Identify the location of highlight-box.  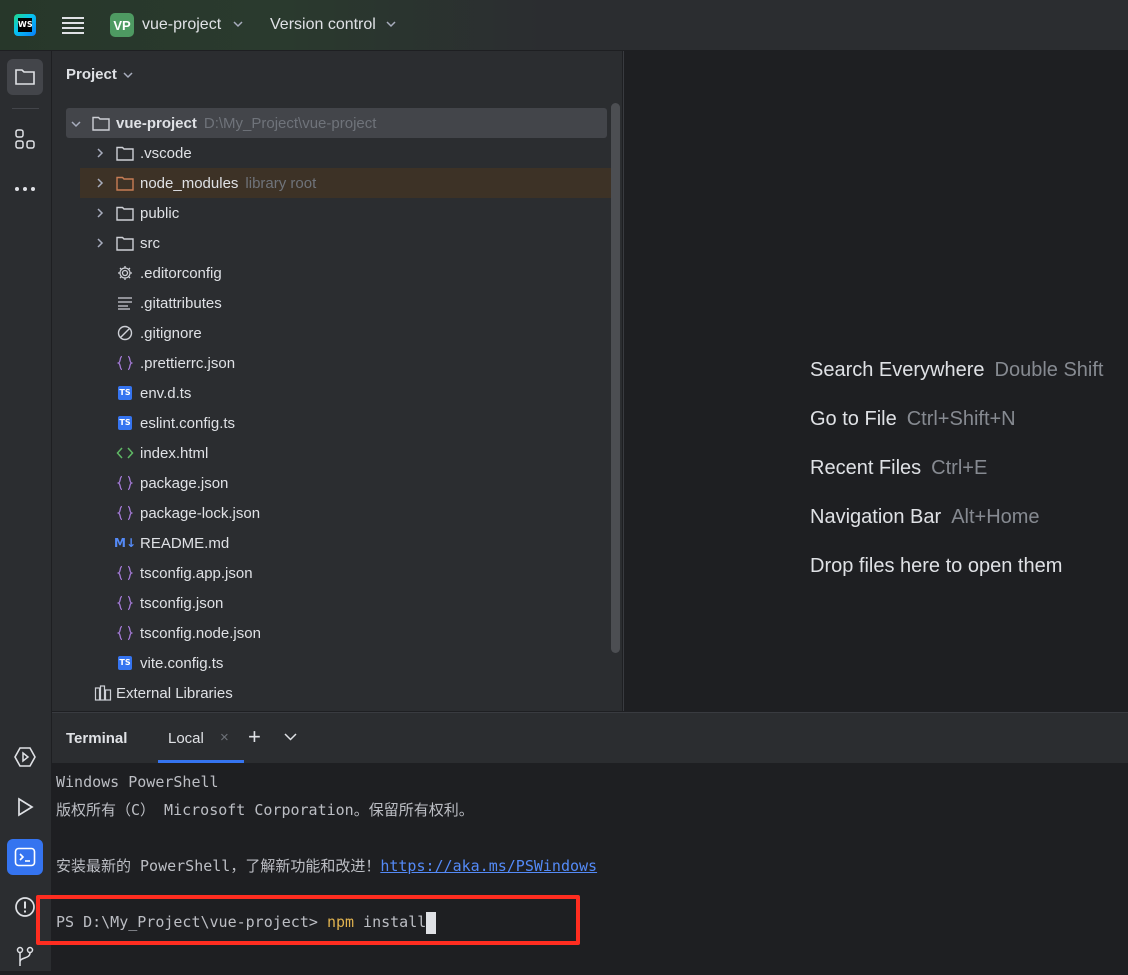
(308, 920).